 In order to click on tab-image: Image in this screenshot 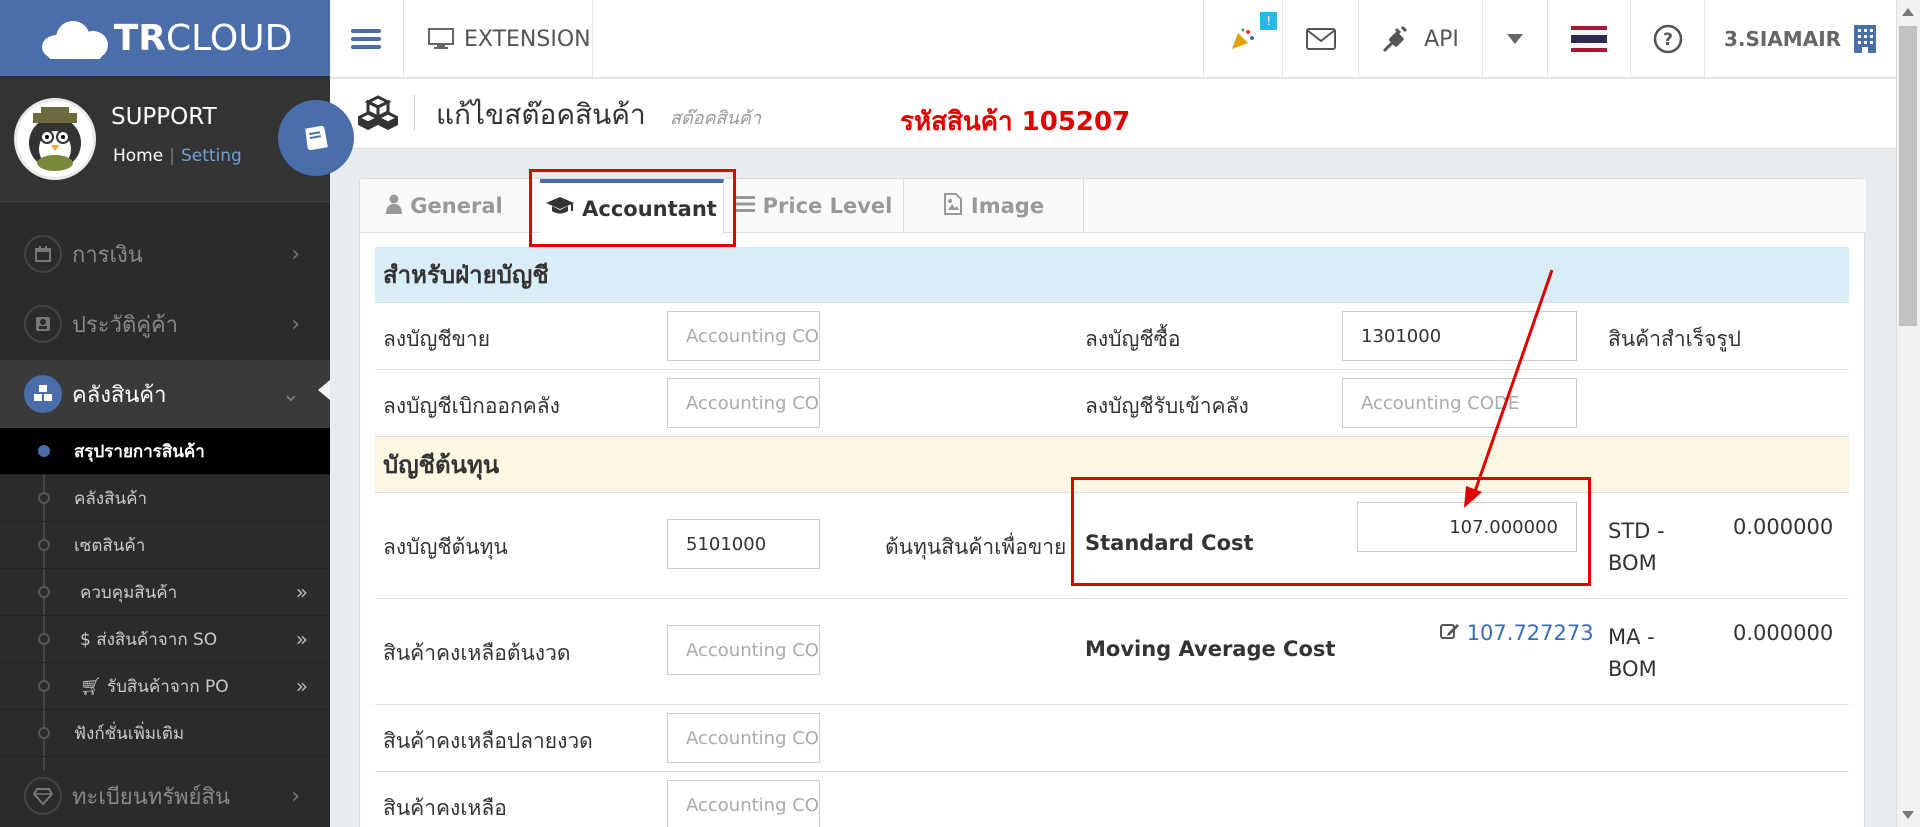, I will do `click(994, 206)`.